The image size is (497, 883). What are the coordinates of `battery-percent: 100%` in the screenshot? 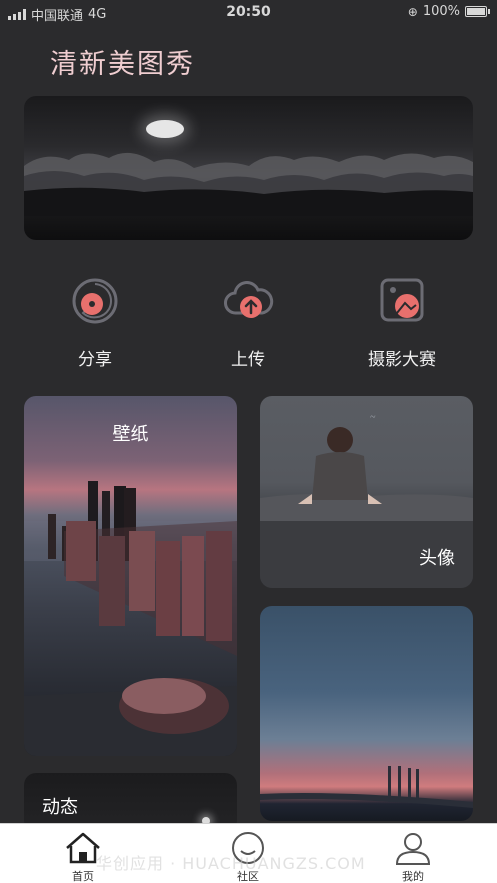 It's located at (441, 11).